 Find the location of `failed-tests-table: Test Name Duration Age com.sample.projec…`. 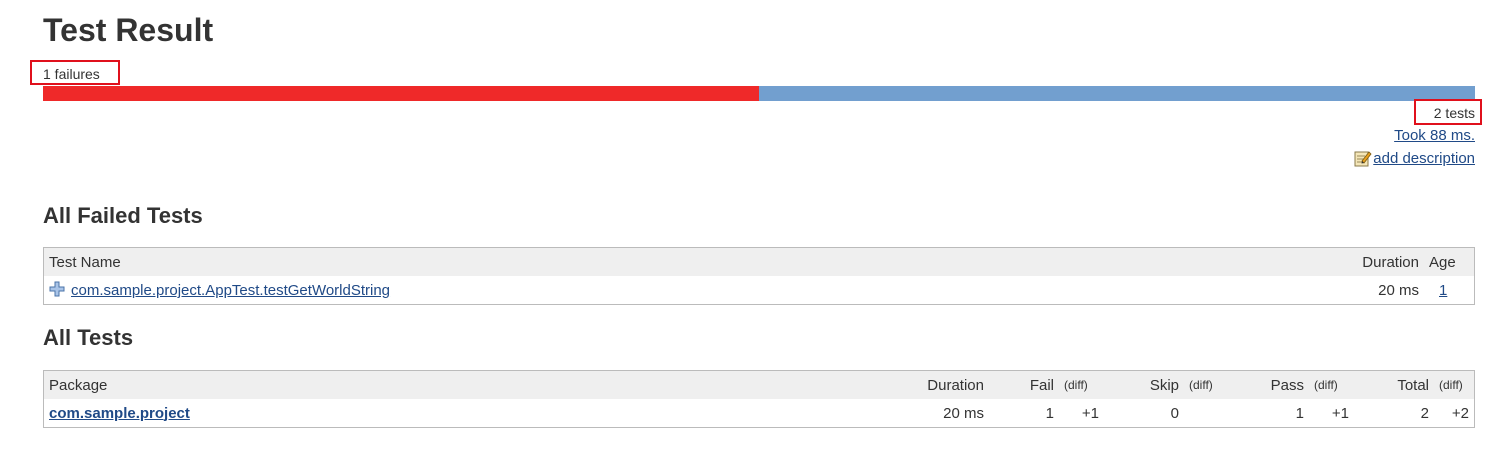

failed-tests-table: Test Name Duration Age com.sample.projec… is located at coordinates (759, 276).